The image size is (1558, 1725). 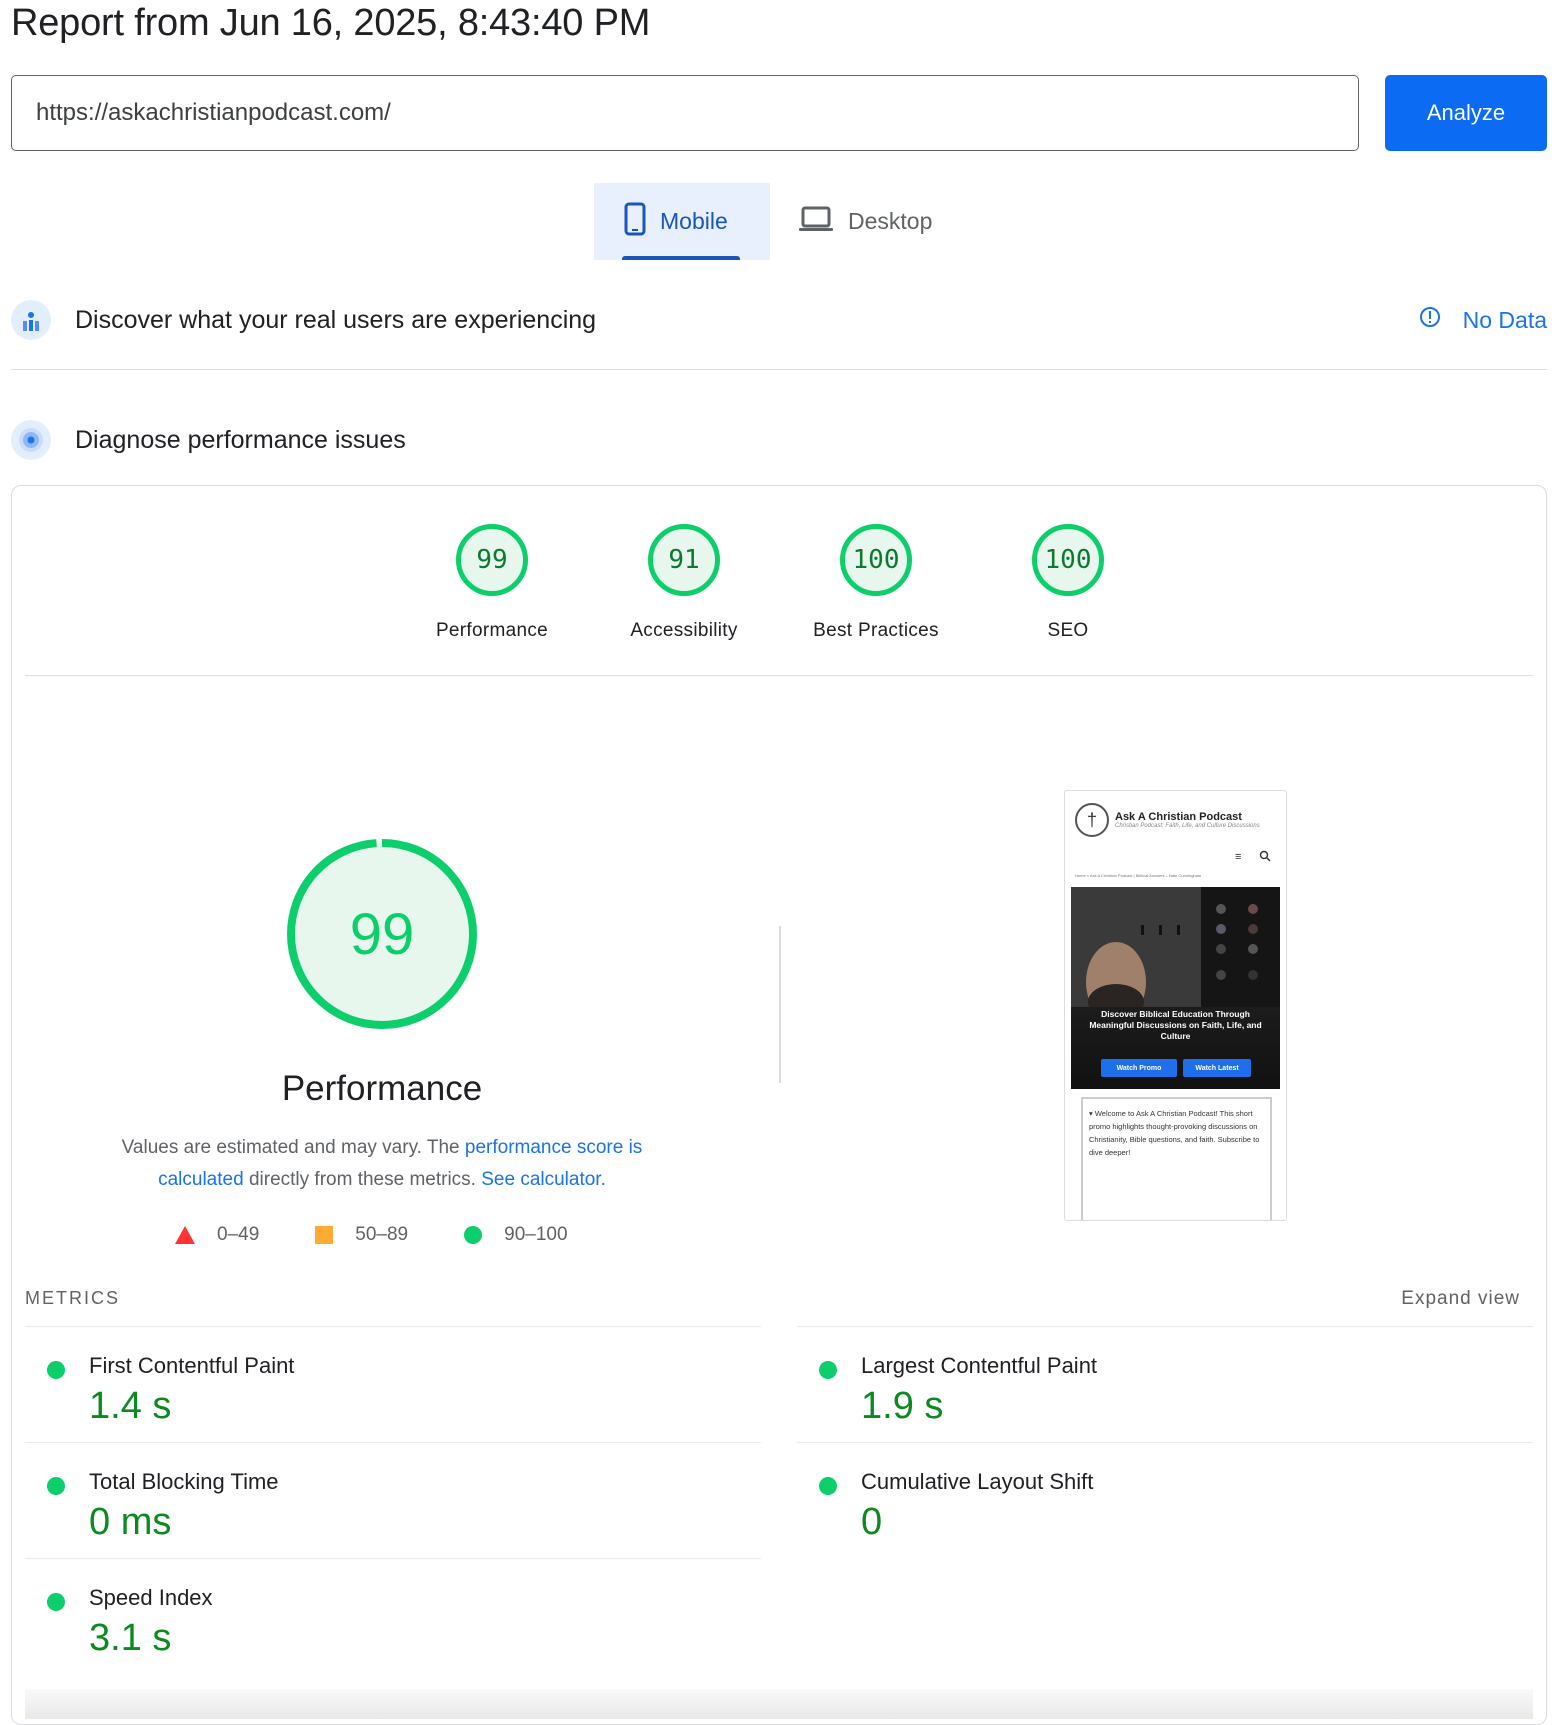 I want to click on bottom-fade-bar, so click(x=779, y=1704).